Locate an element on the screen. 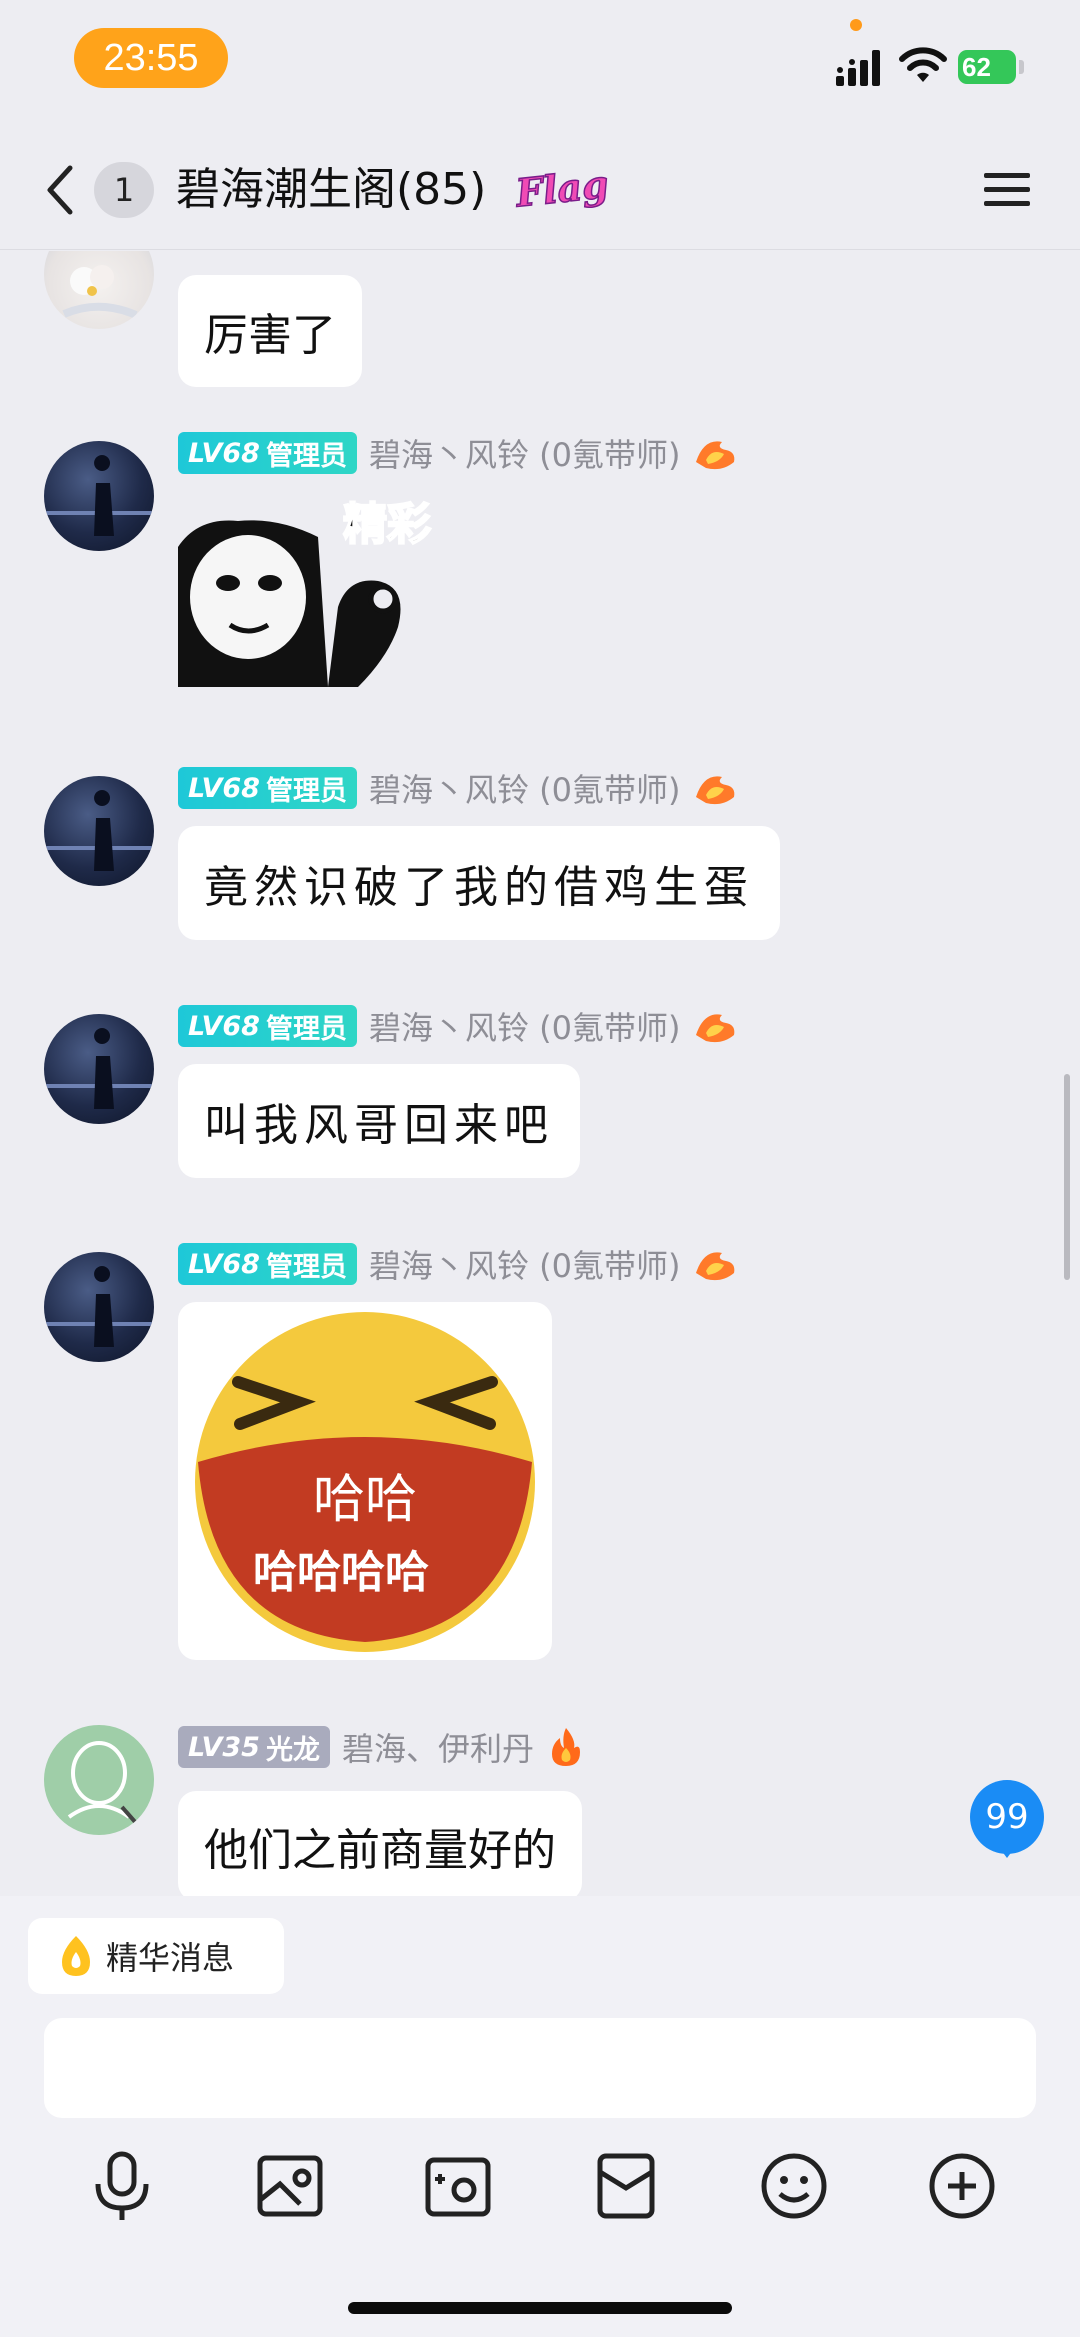 This screenshot has width=1080, height=2337. image-icon is located at coordinates (290, 2186).